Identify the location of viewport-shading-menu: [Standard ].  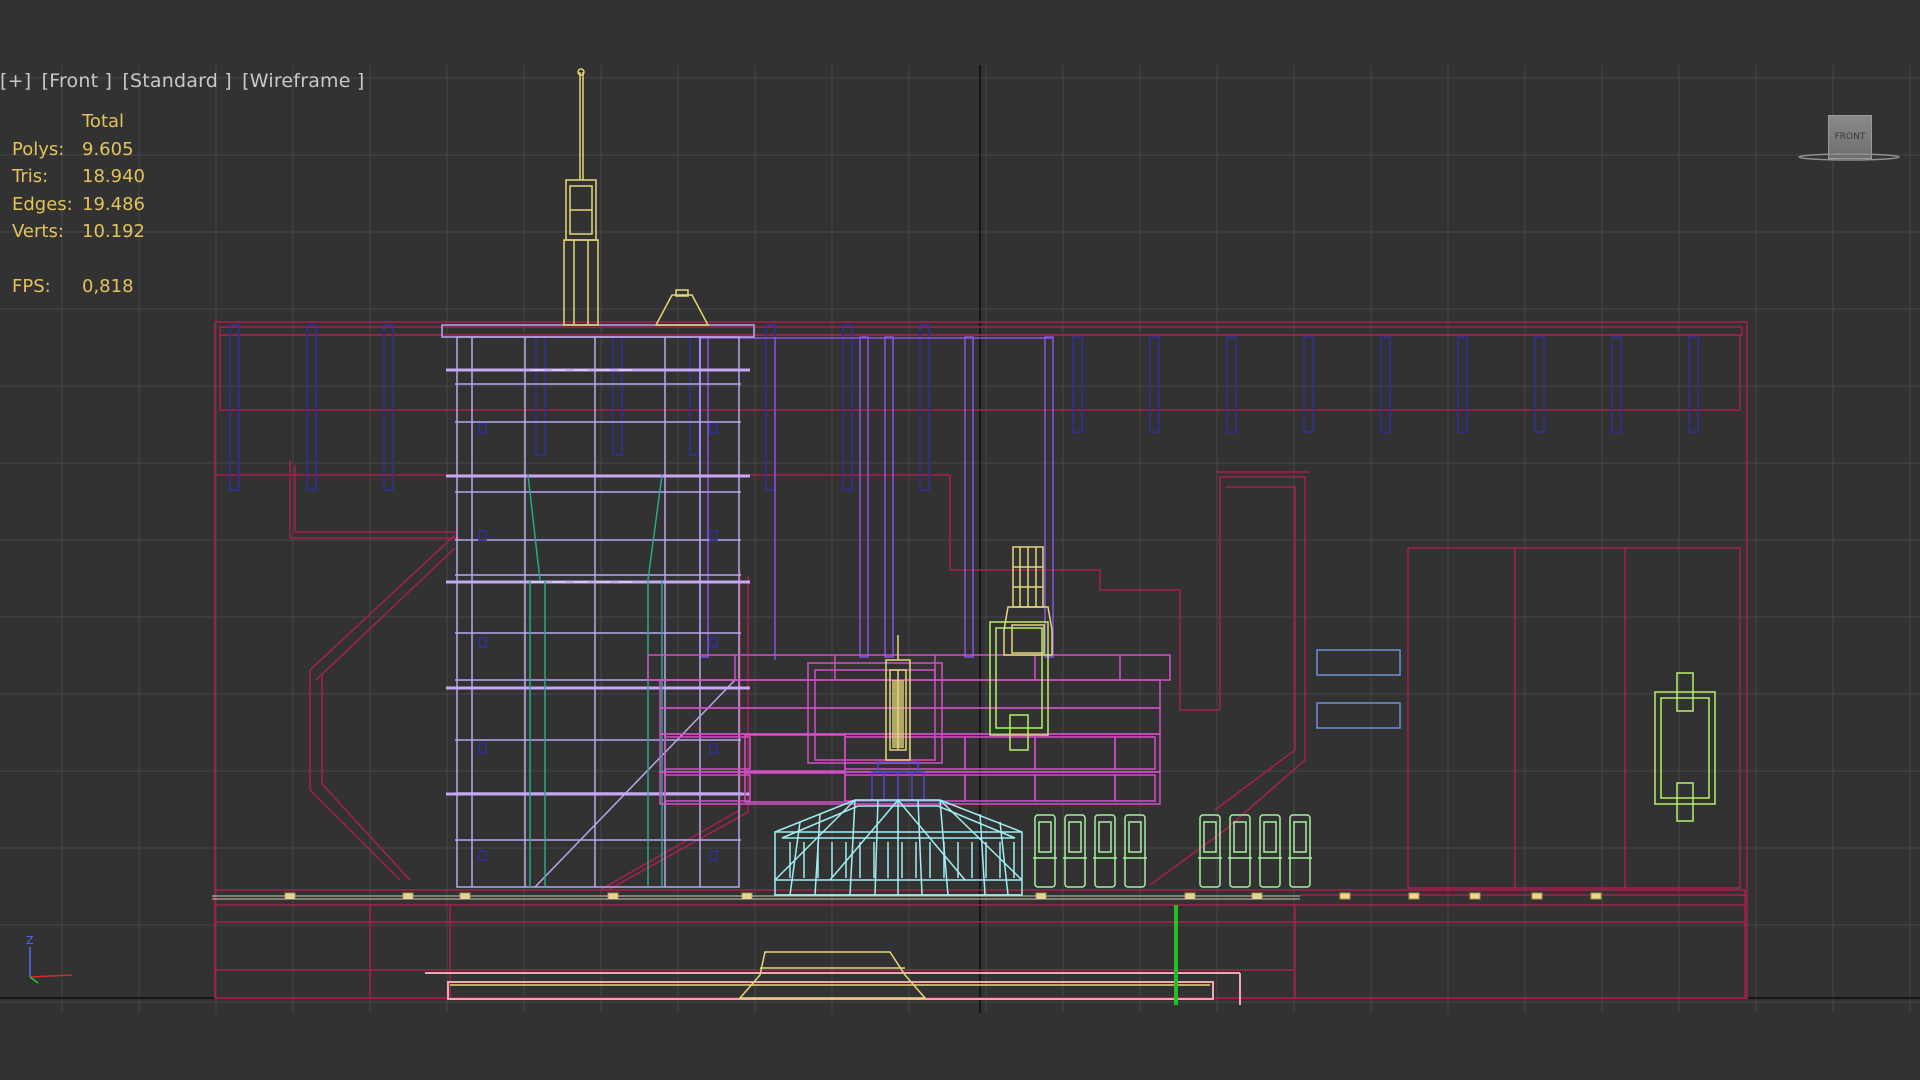
(177, 81).